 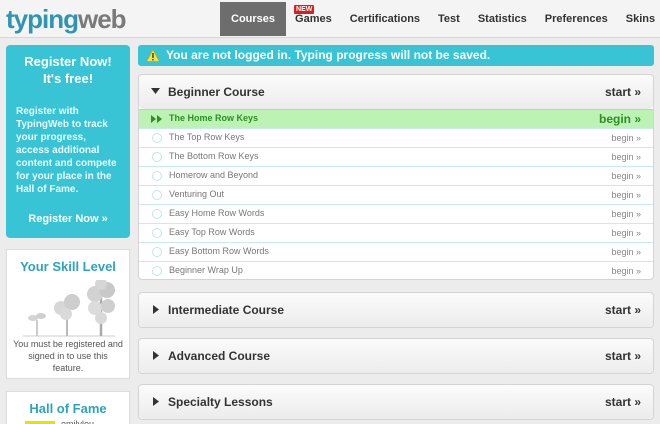 What do you see at coordinates (396, 92) in the screenshot?
I see `beginner-course-header: Beginner Course start »` at bounding box center [396, 92].